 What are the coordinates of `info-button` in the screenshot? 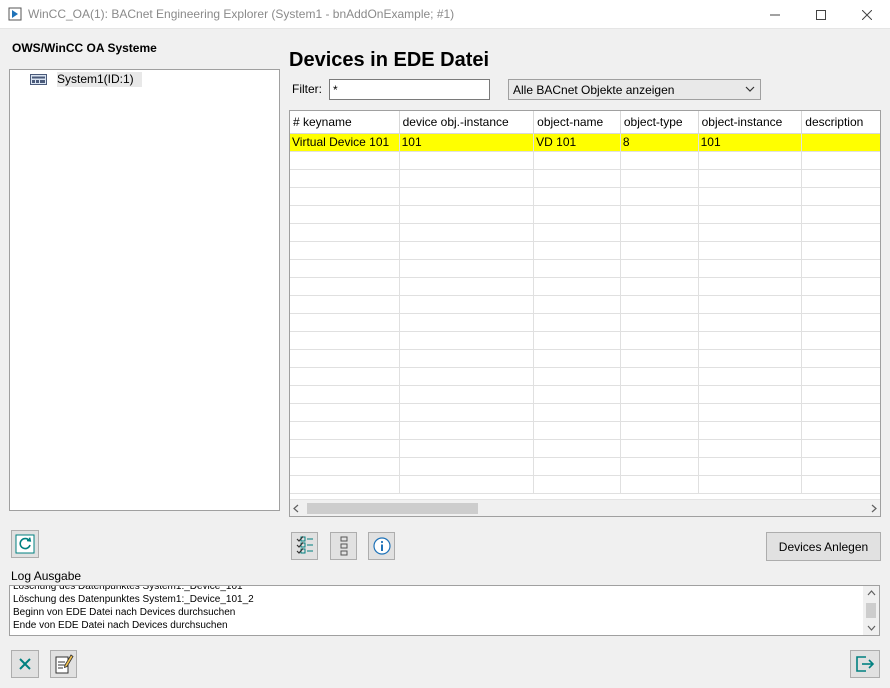 It's located at (381, 546).